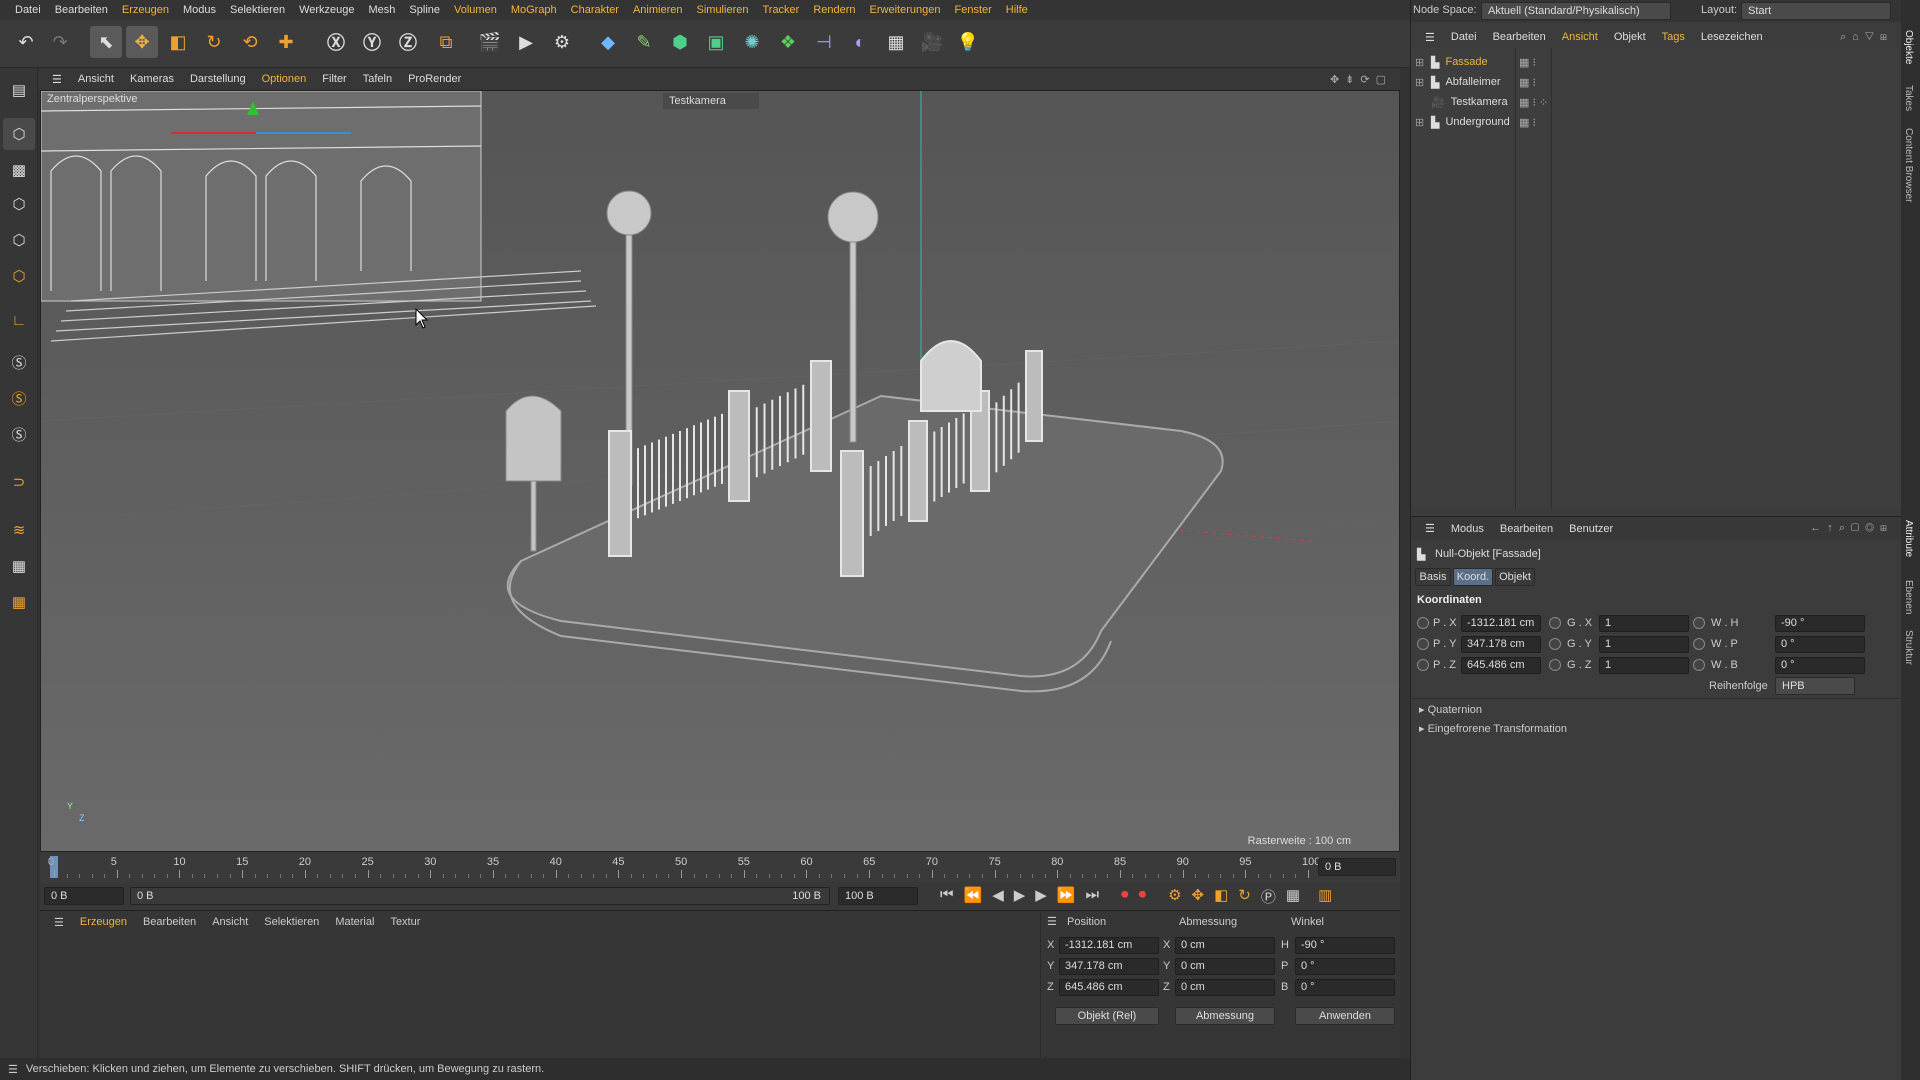  Describe the element at coordinates (54, 867) in the screenshot. I see `playhead` at that location.